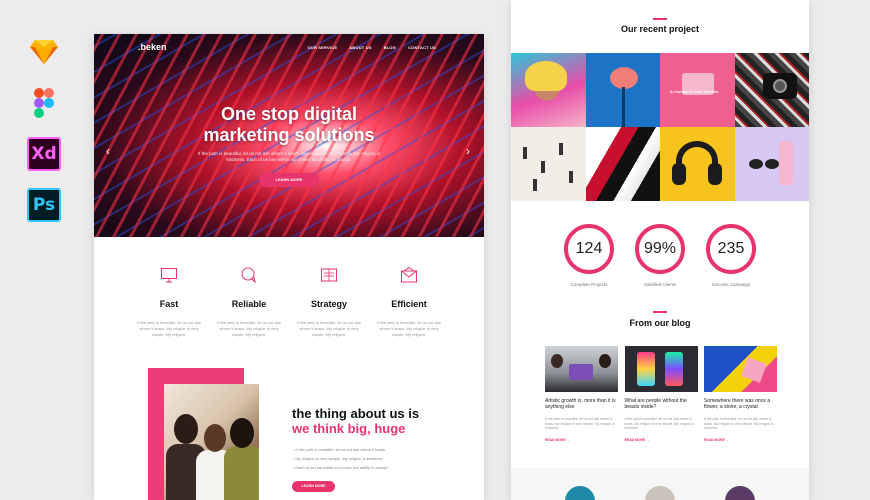 This screenshot has width=870, height=500. What do you see at coordinates (289, 124) in the screenshot?
I see `hero-title: One stop digital marketing solutions` at bounding box center [289, 124].